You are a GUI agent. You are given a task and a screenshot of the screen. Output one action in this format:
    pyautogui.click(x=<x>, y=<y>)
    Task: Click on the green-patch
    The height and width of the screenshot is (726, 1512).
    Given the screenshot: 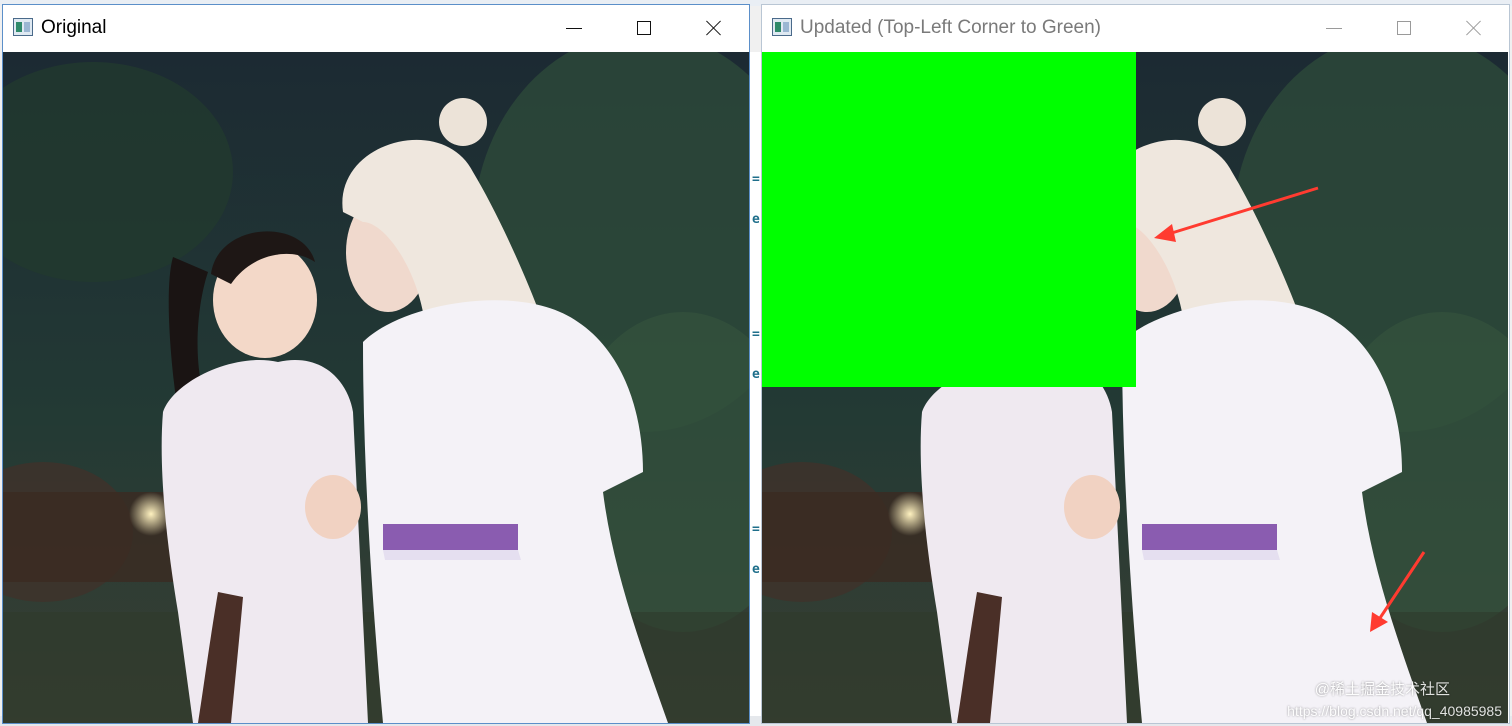 What is the action you would take?
    pyautogui.click(x=949, y=219)
    